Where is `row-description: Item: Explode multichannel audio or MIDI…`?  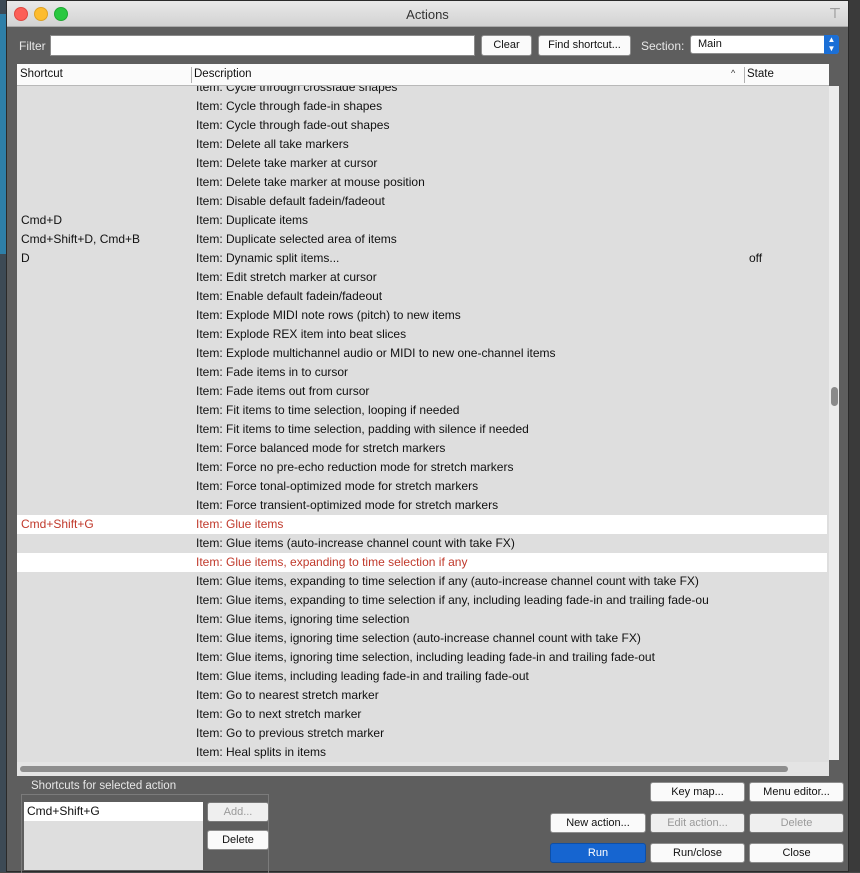 row-description: Item: Explode multichannel audio or MIDI… is located at coordinates (376, 353).